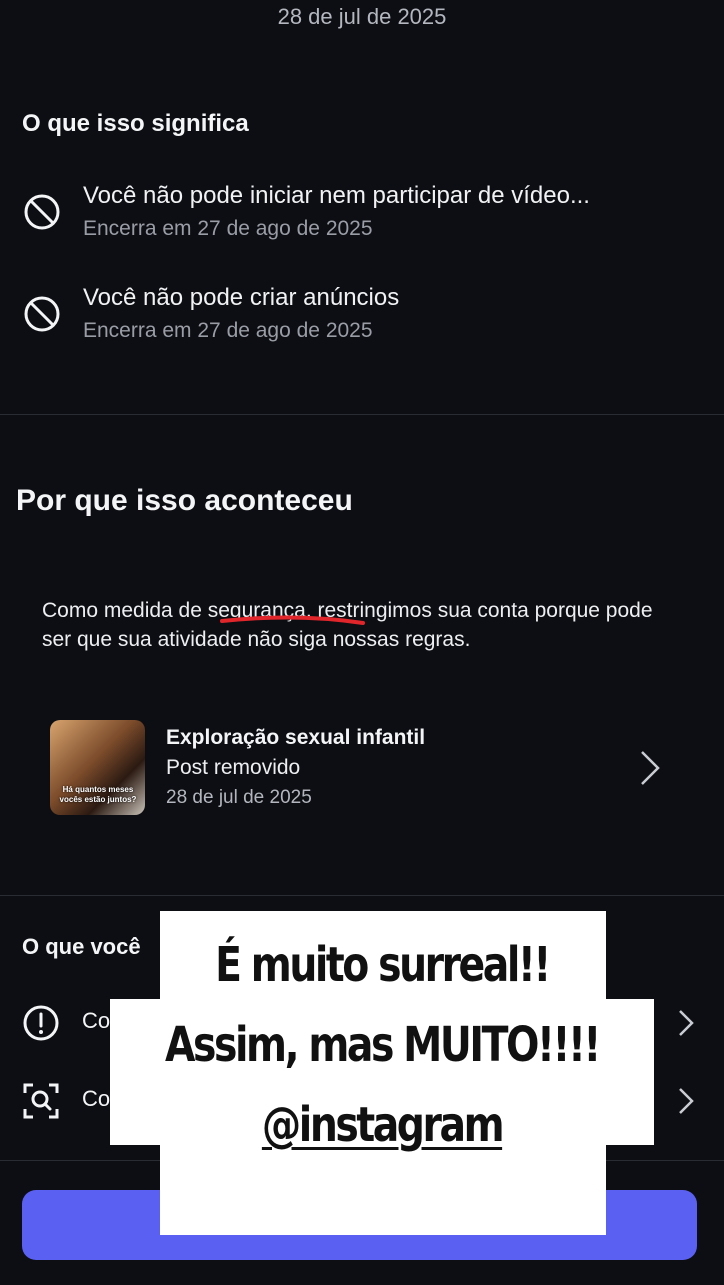 The height and width of the screenshot is (1285, 724). I want to click on scan-search-icon, so click(41, 1101).